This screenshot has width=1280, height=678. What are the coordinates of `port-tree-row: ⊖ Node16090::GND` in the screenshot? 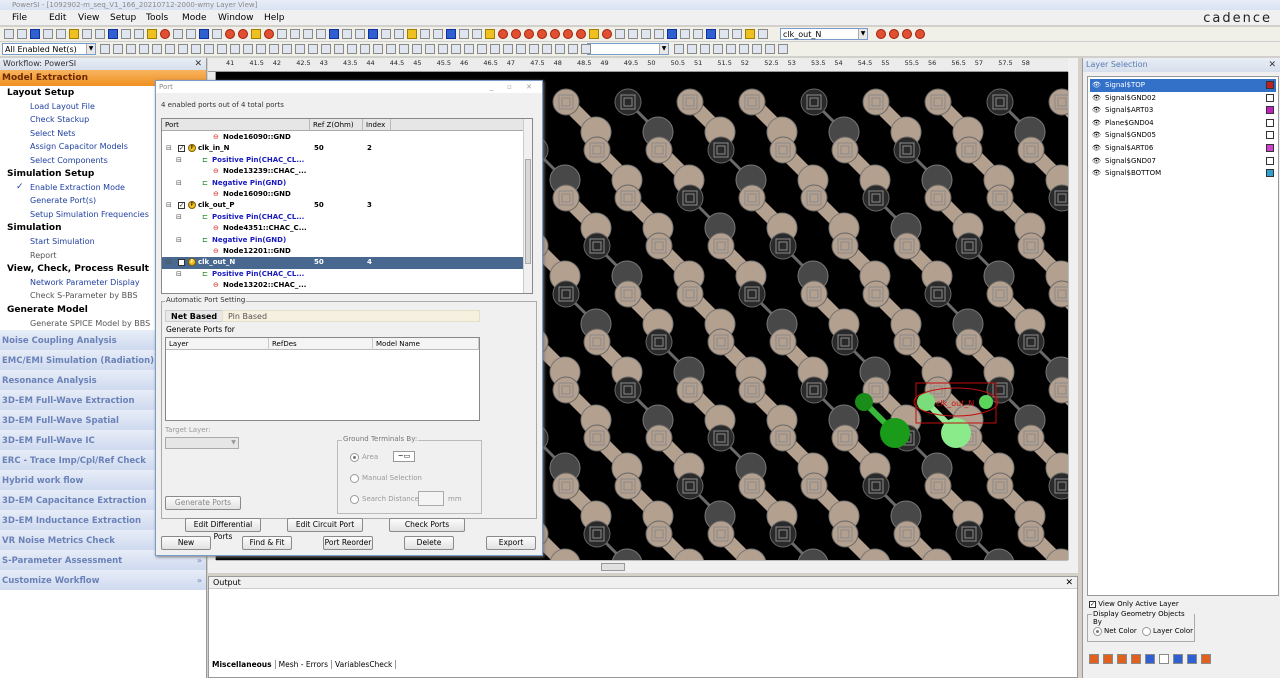 It's located at (345, 137).